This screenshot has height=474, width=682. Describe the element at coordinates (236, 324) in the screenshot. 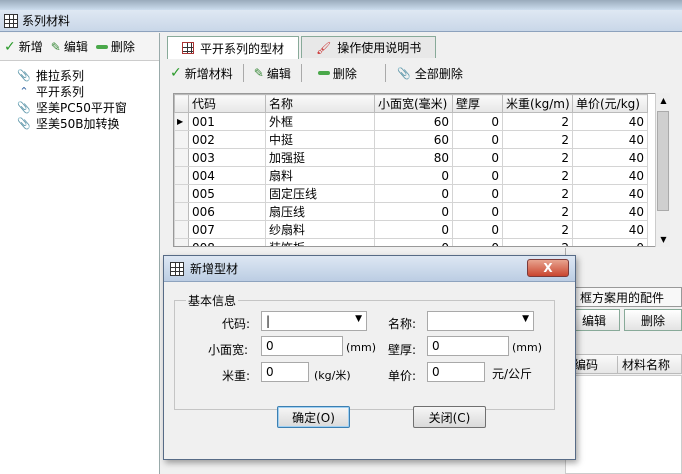

I see `code-label: 代码:` at that location.